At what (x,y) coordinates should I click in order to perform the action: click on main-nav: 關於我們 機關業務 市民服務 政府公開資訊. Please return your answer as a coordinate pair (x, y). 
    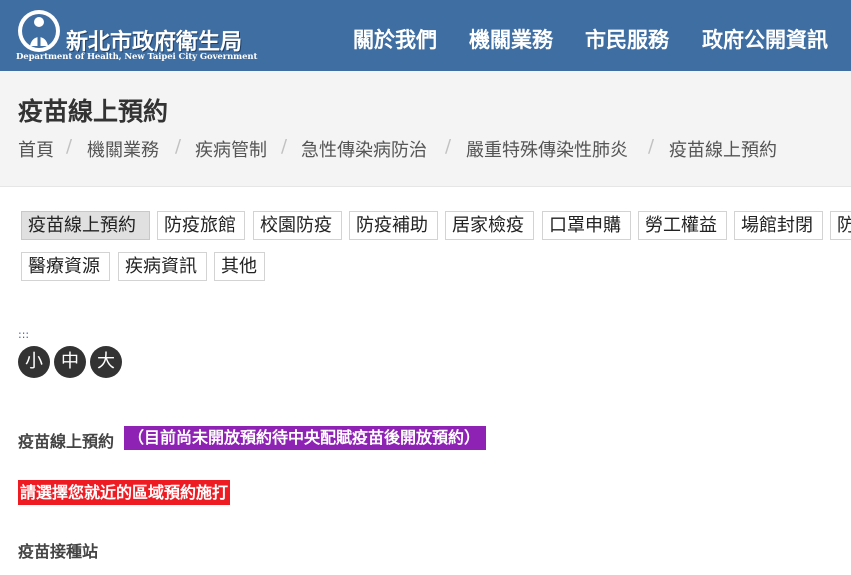
    Looking at the image, I should click on (425, 39).